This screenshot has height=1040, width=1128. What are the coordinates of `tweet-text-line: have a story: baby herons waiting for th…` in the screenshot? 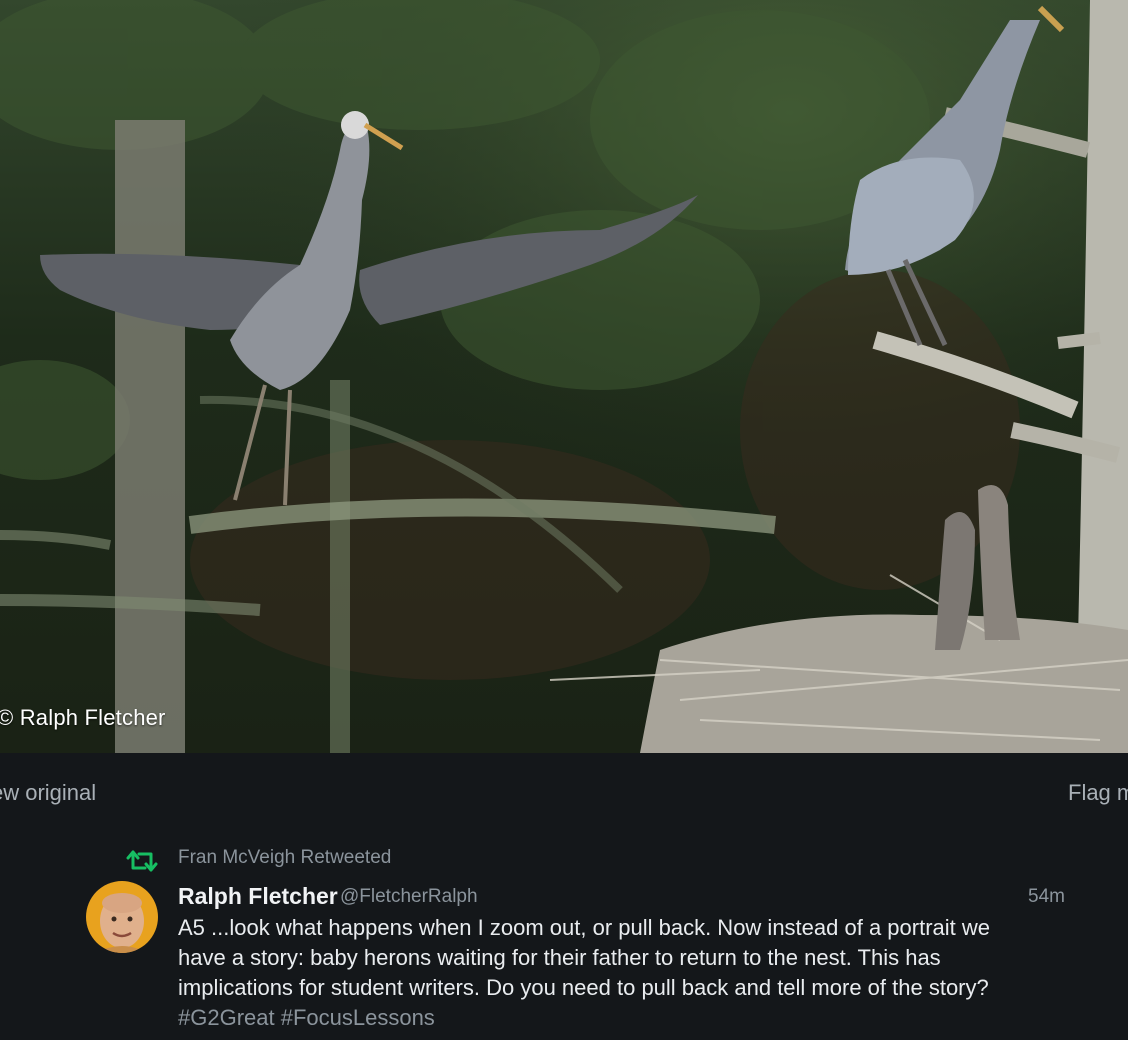 It's located at (559, 957).